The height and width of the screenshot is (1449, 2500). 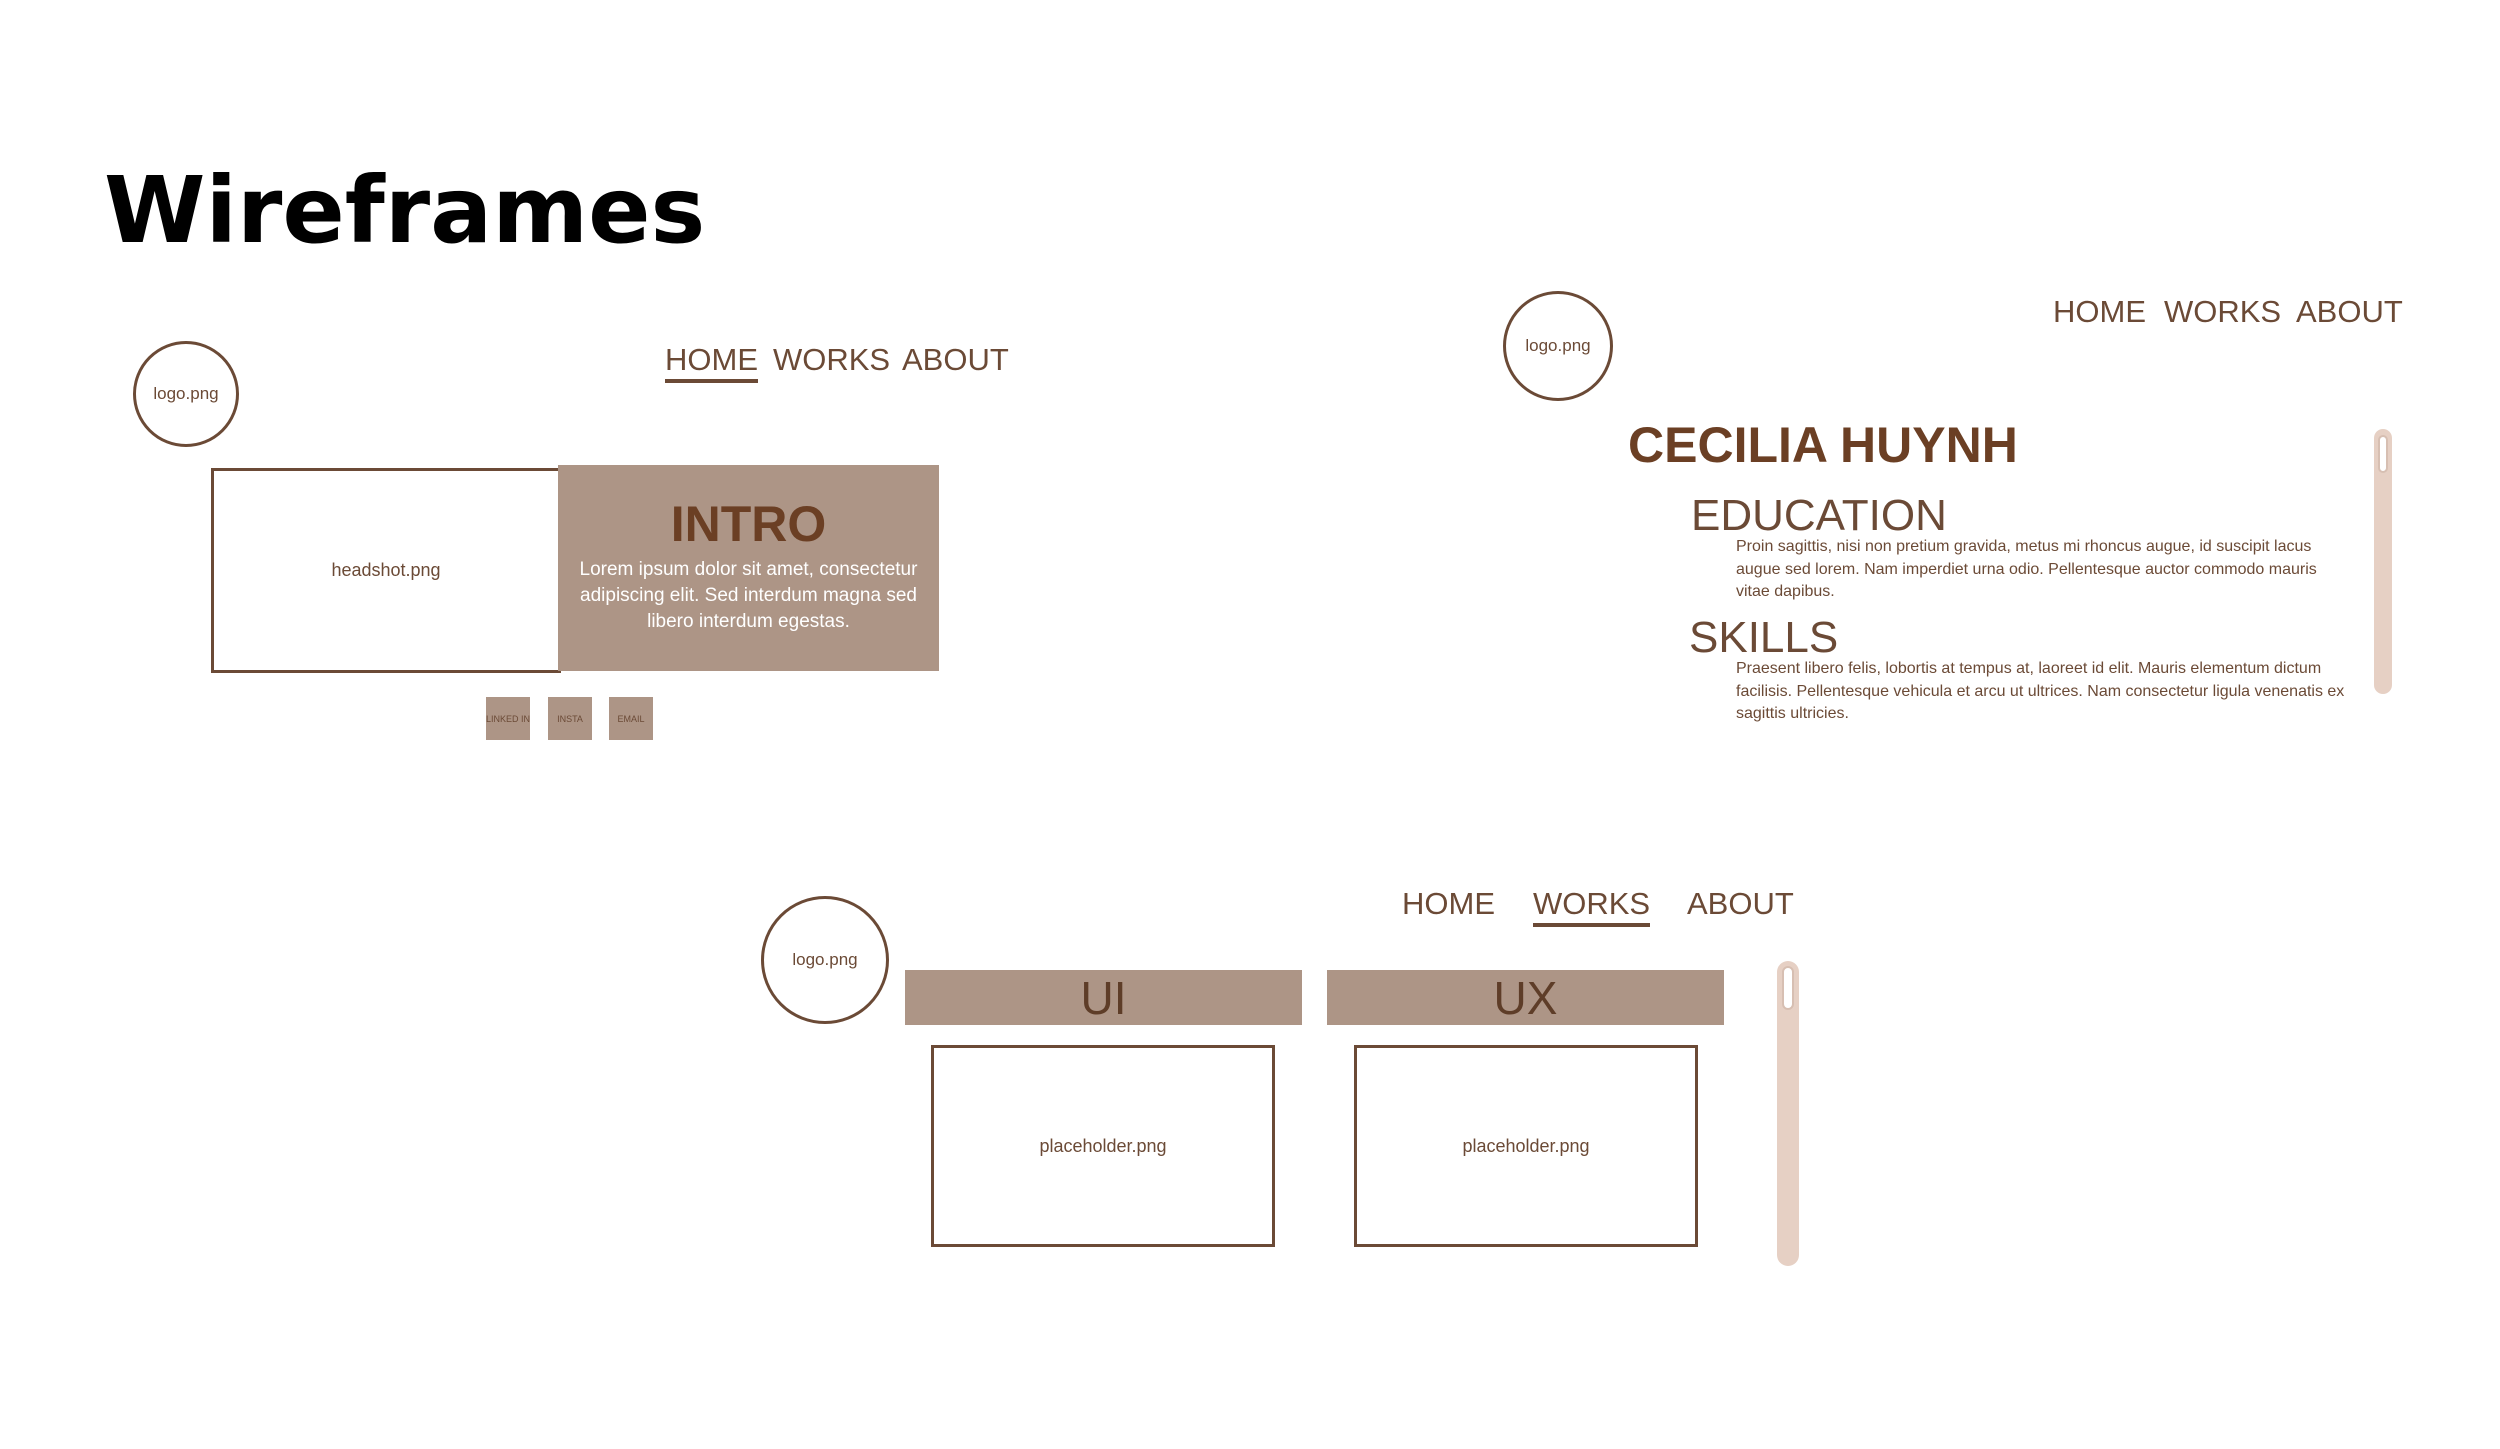 What do you see at coordinates (1592, 907) in the screenshot?
I see `works-nav-works: WORKS` at bounding box center [1592, 907].